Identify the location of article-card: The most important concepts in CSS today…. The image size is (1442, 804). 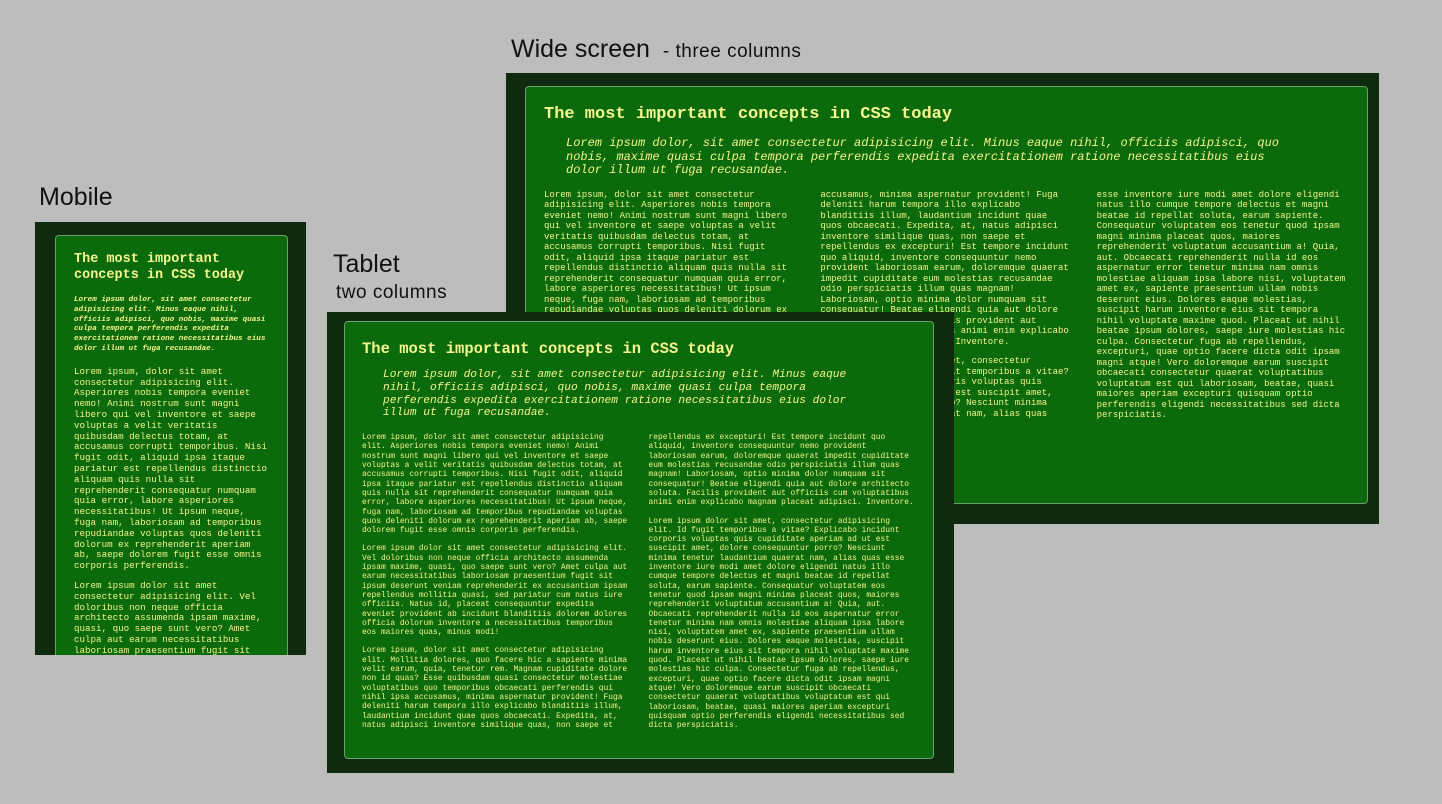
(171, 445).